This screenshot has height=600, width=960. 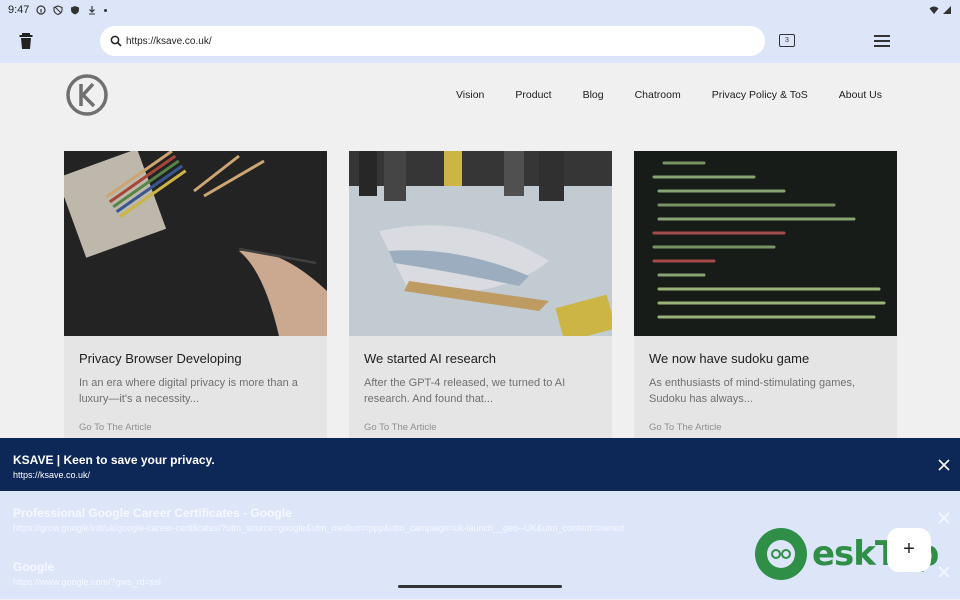 I want to click on watermark-logo-icon, so click(x=781, y=554).